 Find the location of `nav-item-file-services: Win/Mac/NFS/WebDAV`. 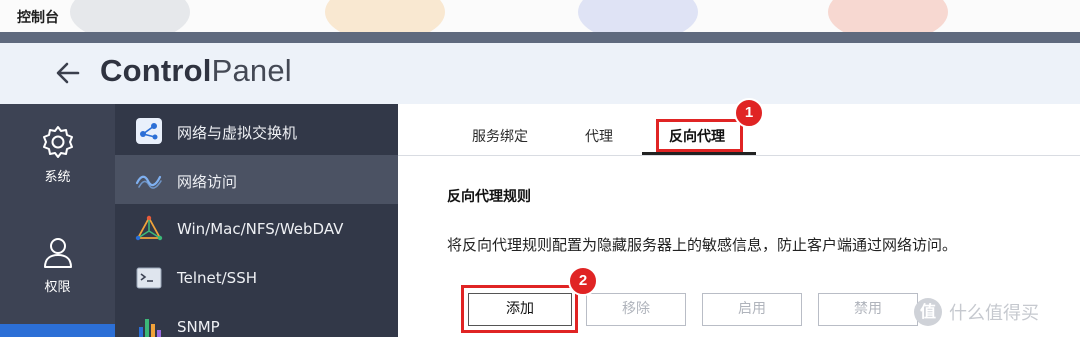

nav-item-file-services: Win/Mac/NFS/WebDAV is located at coordinates (256, 228).